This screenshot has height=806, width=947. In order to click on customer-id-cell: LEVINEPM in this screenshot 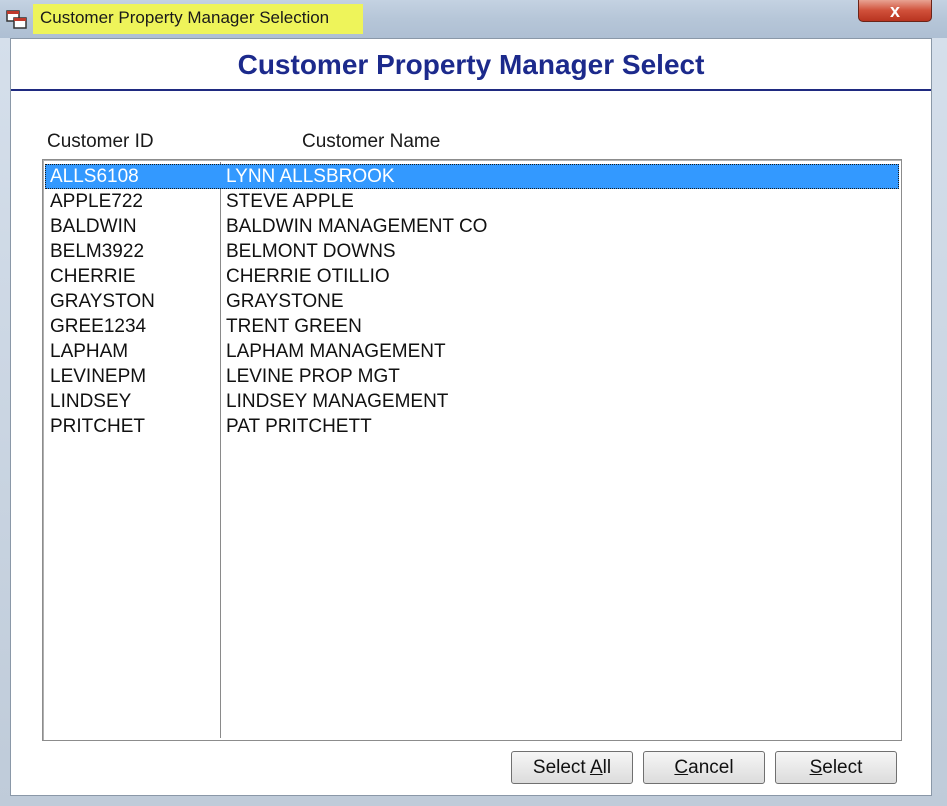, I will do `click(98, 376)`.